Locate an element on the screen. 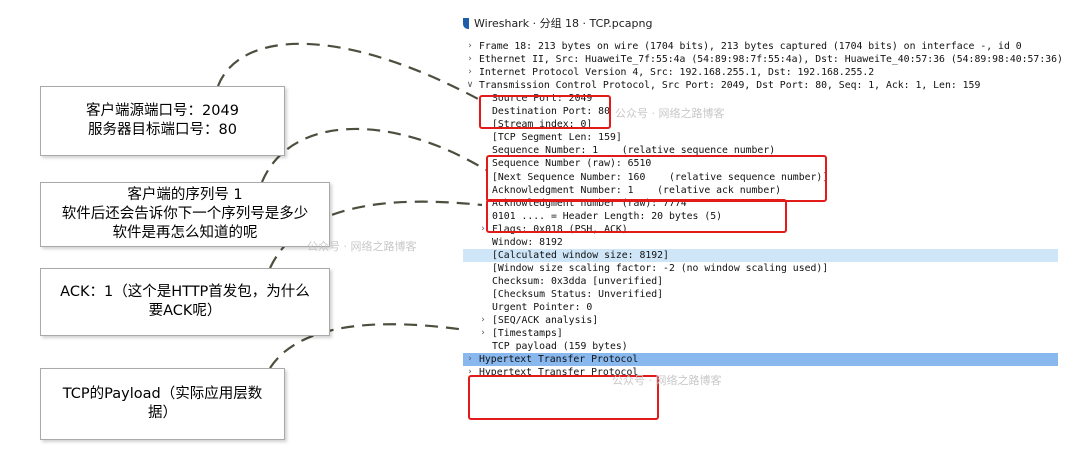 This screenshot has height=455, width=1080. tree-row-label: [Calculated window size: 8192] is located at coordinates (580, 255).